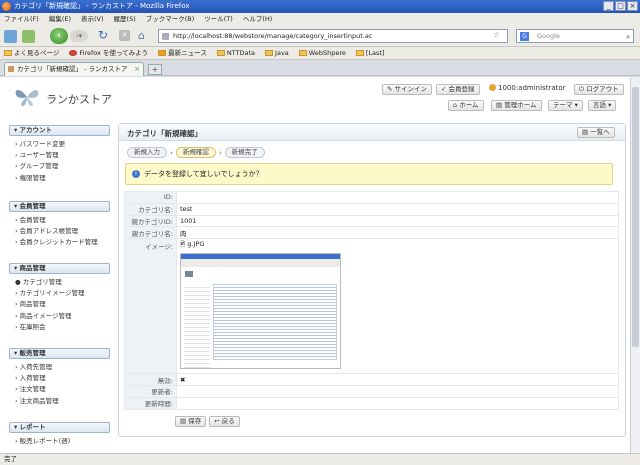  I want to click on google-icon: G, so click(524, 36).